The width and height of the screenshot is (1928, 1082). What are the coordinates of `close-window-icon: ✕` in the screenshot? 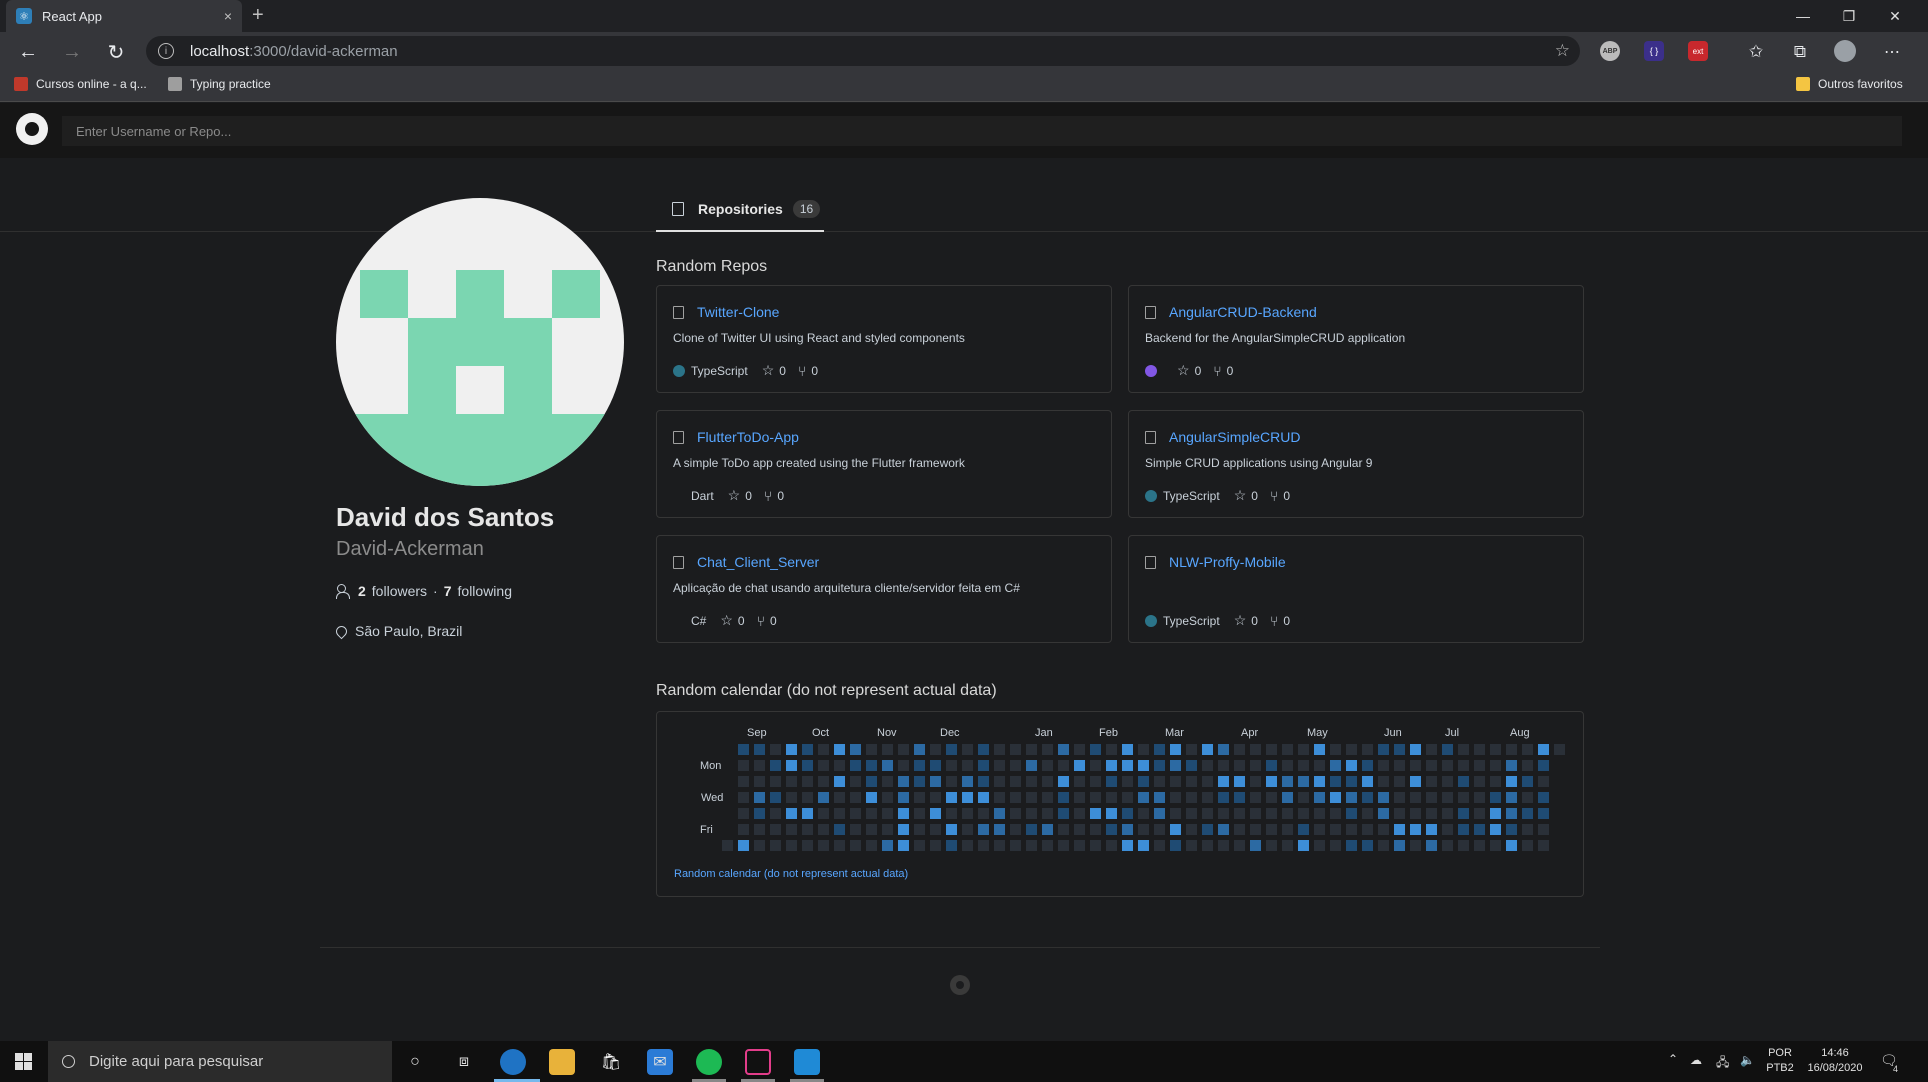 It's located at (1895, 16).